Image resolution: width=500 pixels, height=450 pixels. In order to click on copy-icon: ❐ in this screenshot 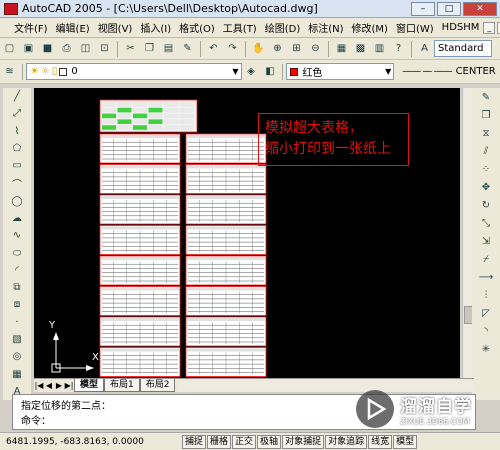, I will do `click(149, 48)`.